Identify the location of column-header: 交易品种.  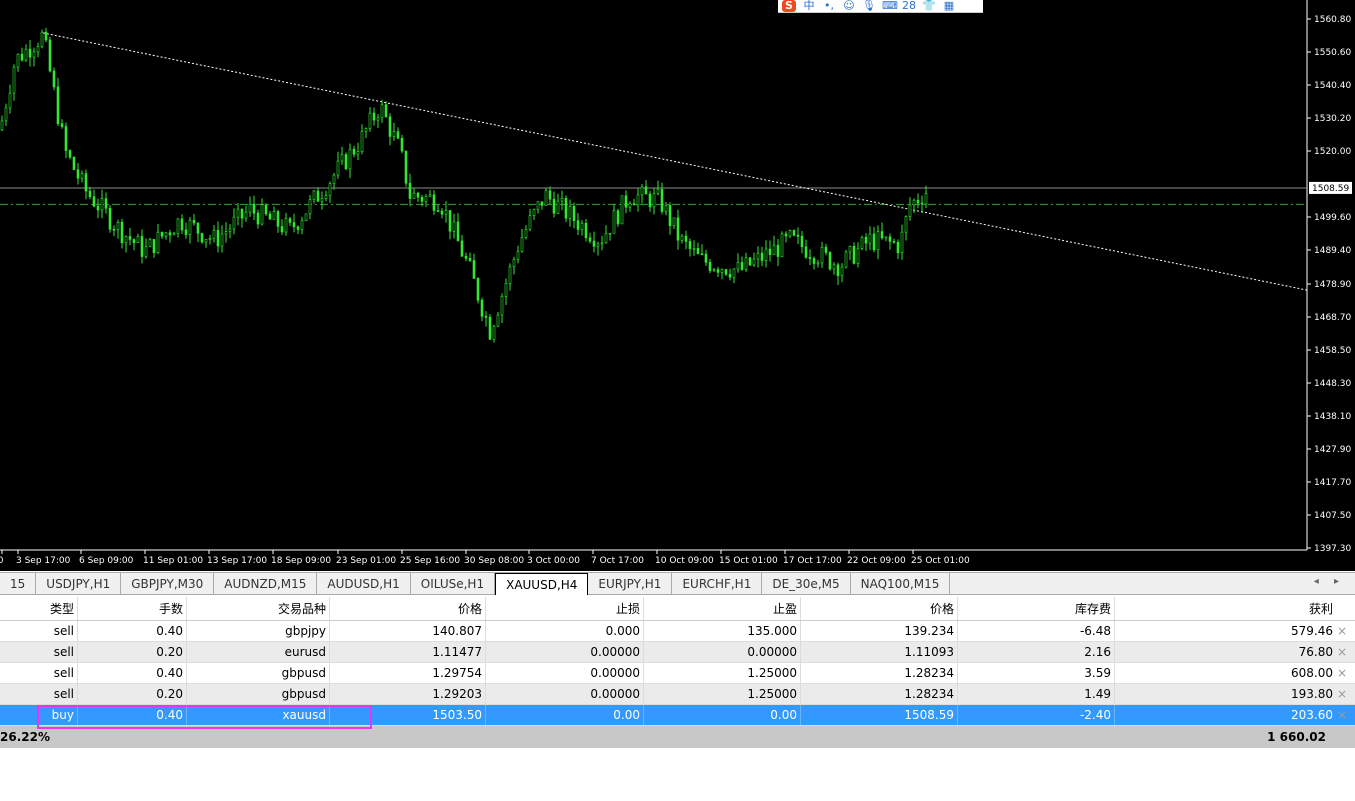
(258, 608).